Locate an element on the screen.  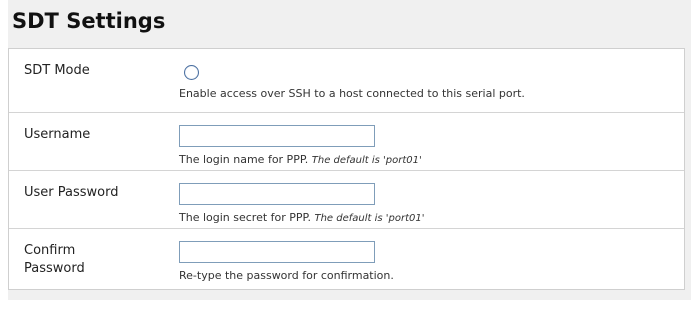
section-title: SDT Settings is located at coordinates (89, 21).